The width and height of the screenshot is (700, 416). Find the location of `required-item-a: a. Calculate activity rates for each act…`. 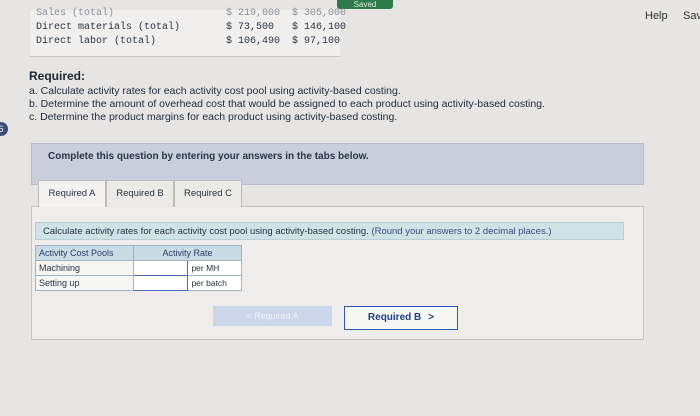

required-item-a: a. Calculate activity rates for each act… is located at coordinates (215, 91).